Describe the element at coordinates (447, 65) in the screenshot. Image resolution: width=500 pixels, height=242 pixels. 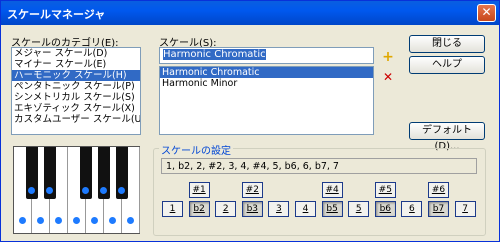
I see `help-button: ヘルプ` at that location.